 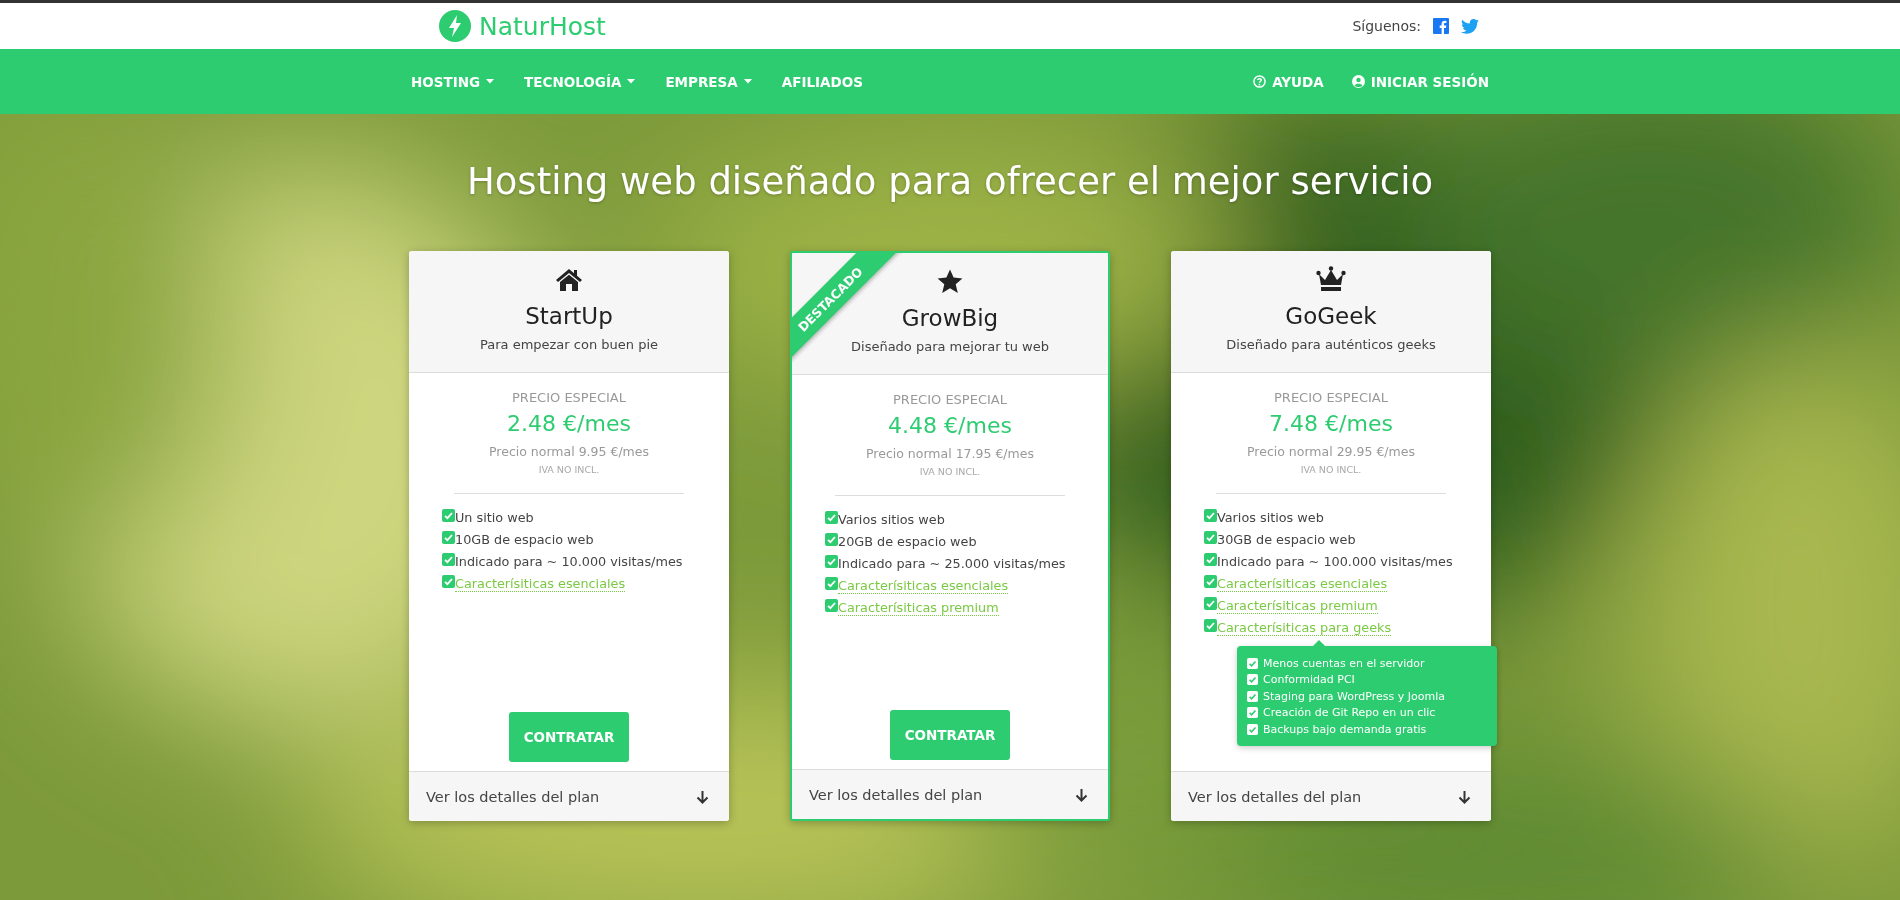 I want to click on tooltip-item: Staging para WordPress y Joomla, so click(x=1354, y=696).